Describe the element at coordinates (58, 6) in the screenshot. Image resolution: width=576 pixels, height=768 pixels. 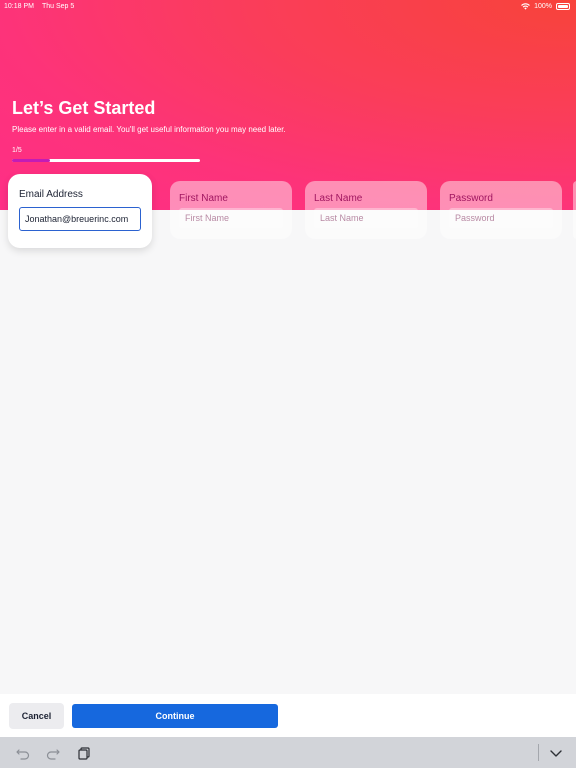
I see `status-date: Thu Sep 5` at that location.